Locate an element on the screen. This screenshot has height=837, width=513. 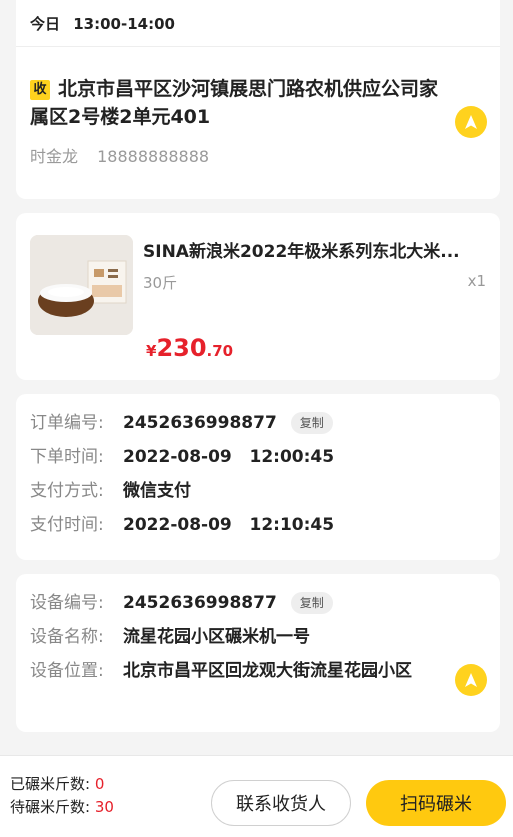
pending-weight-row: 待碾米斤数: 30 is located at coordinates (62, 807).